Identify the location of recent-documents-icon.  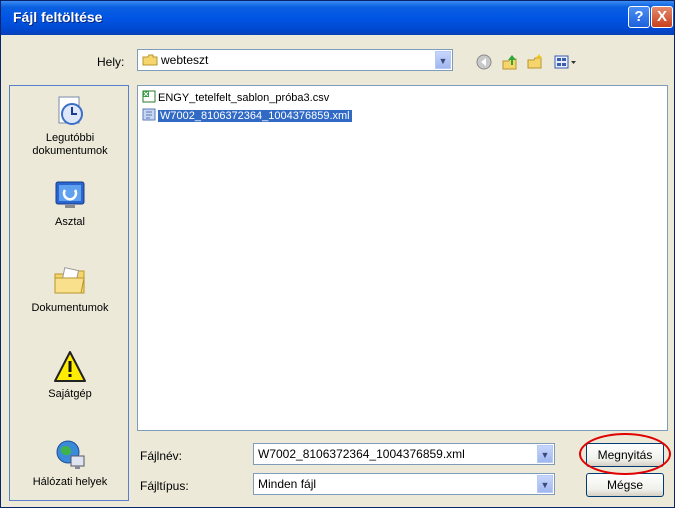
(70, 111).